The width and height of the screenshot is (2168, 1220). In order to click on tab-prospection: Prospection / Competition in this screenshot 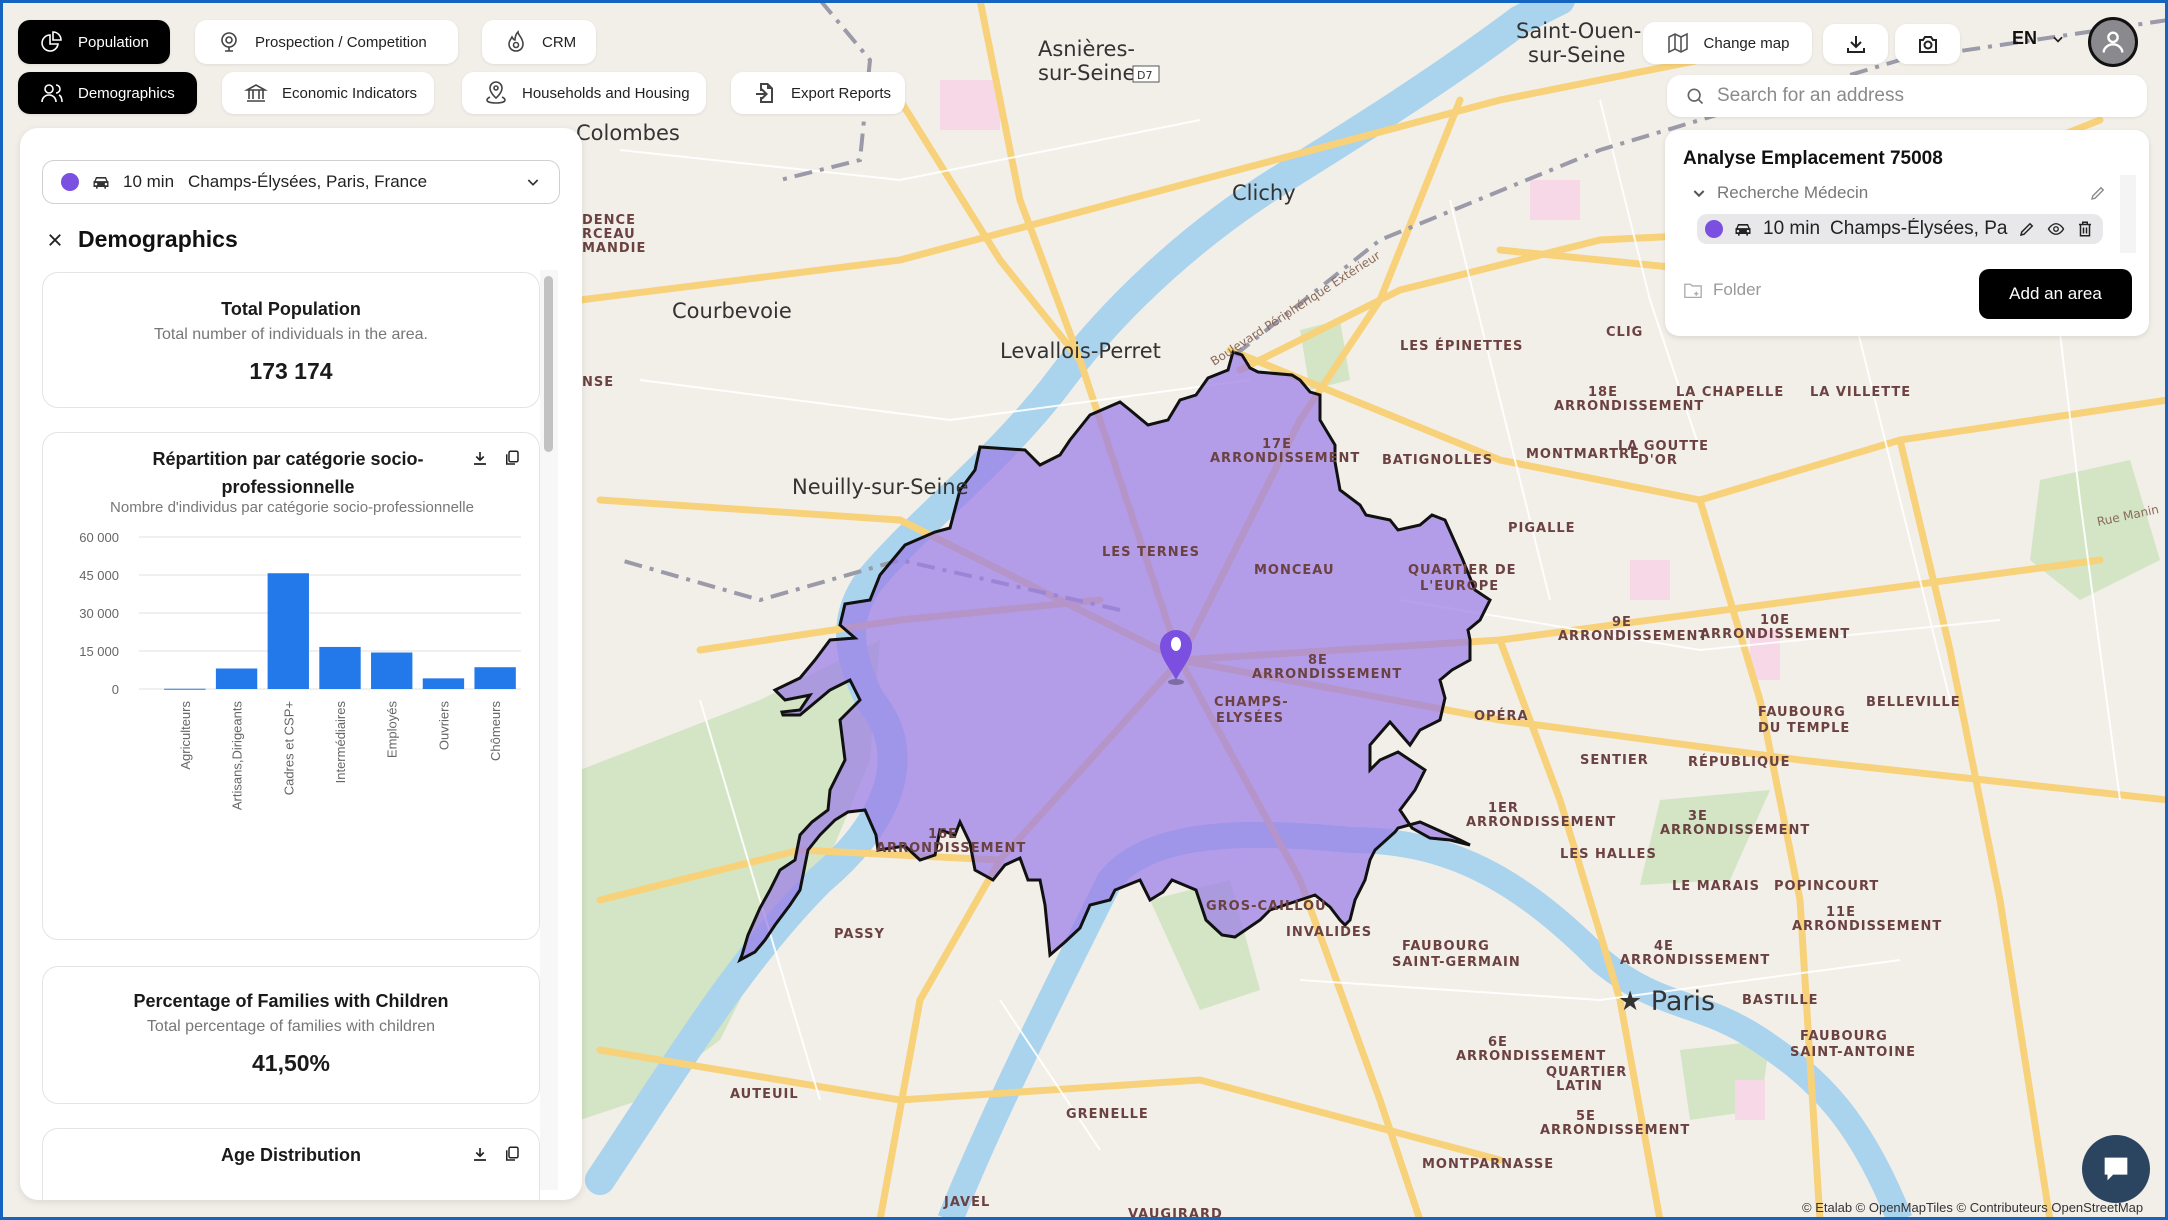, I will do `click(326, 42)`.